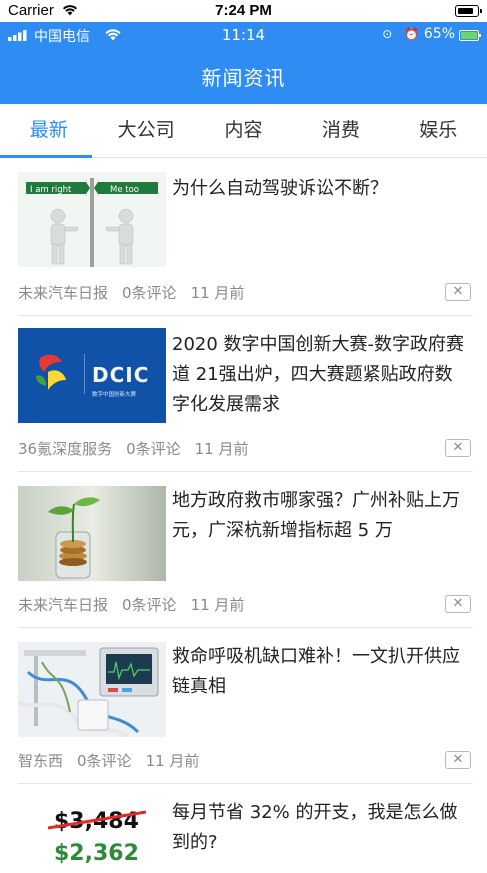 The image size is (487, 873). What do you see at coordinates (120, 375) in the screenshot?
I see `dcic-logo-text: DCIC` at bounding box center [120, 375].